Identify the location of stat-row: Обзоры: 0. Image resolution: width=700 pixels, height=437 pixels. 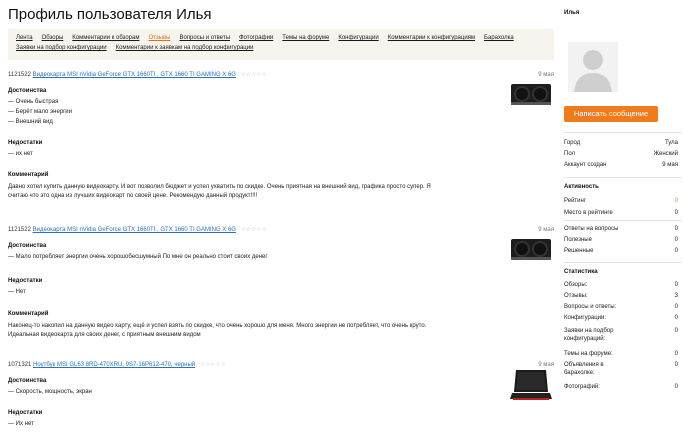
(621, 286).